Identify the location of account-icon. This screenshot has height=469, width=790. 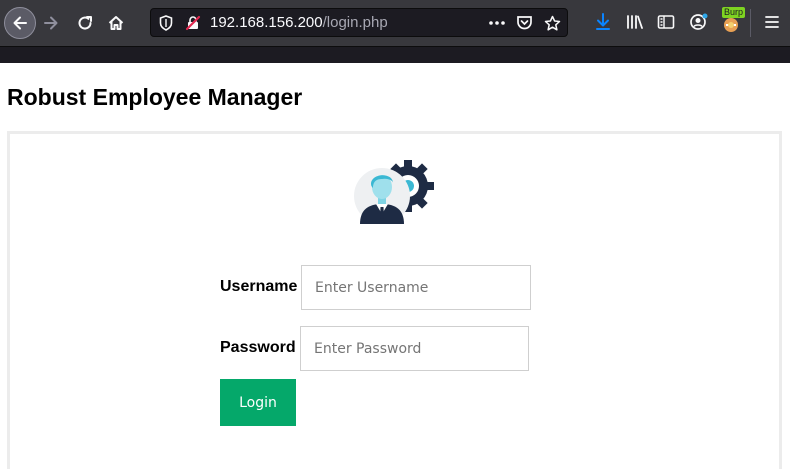
(699, 22).